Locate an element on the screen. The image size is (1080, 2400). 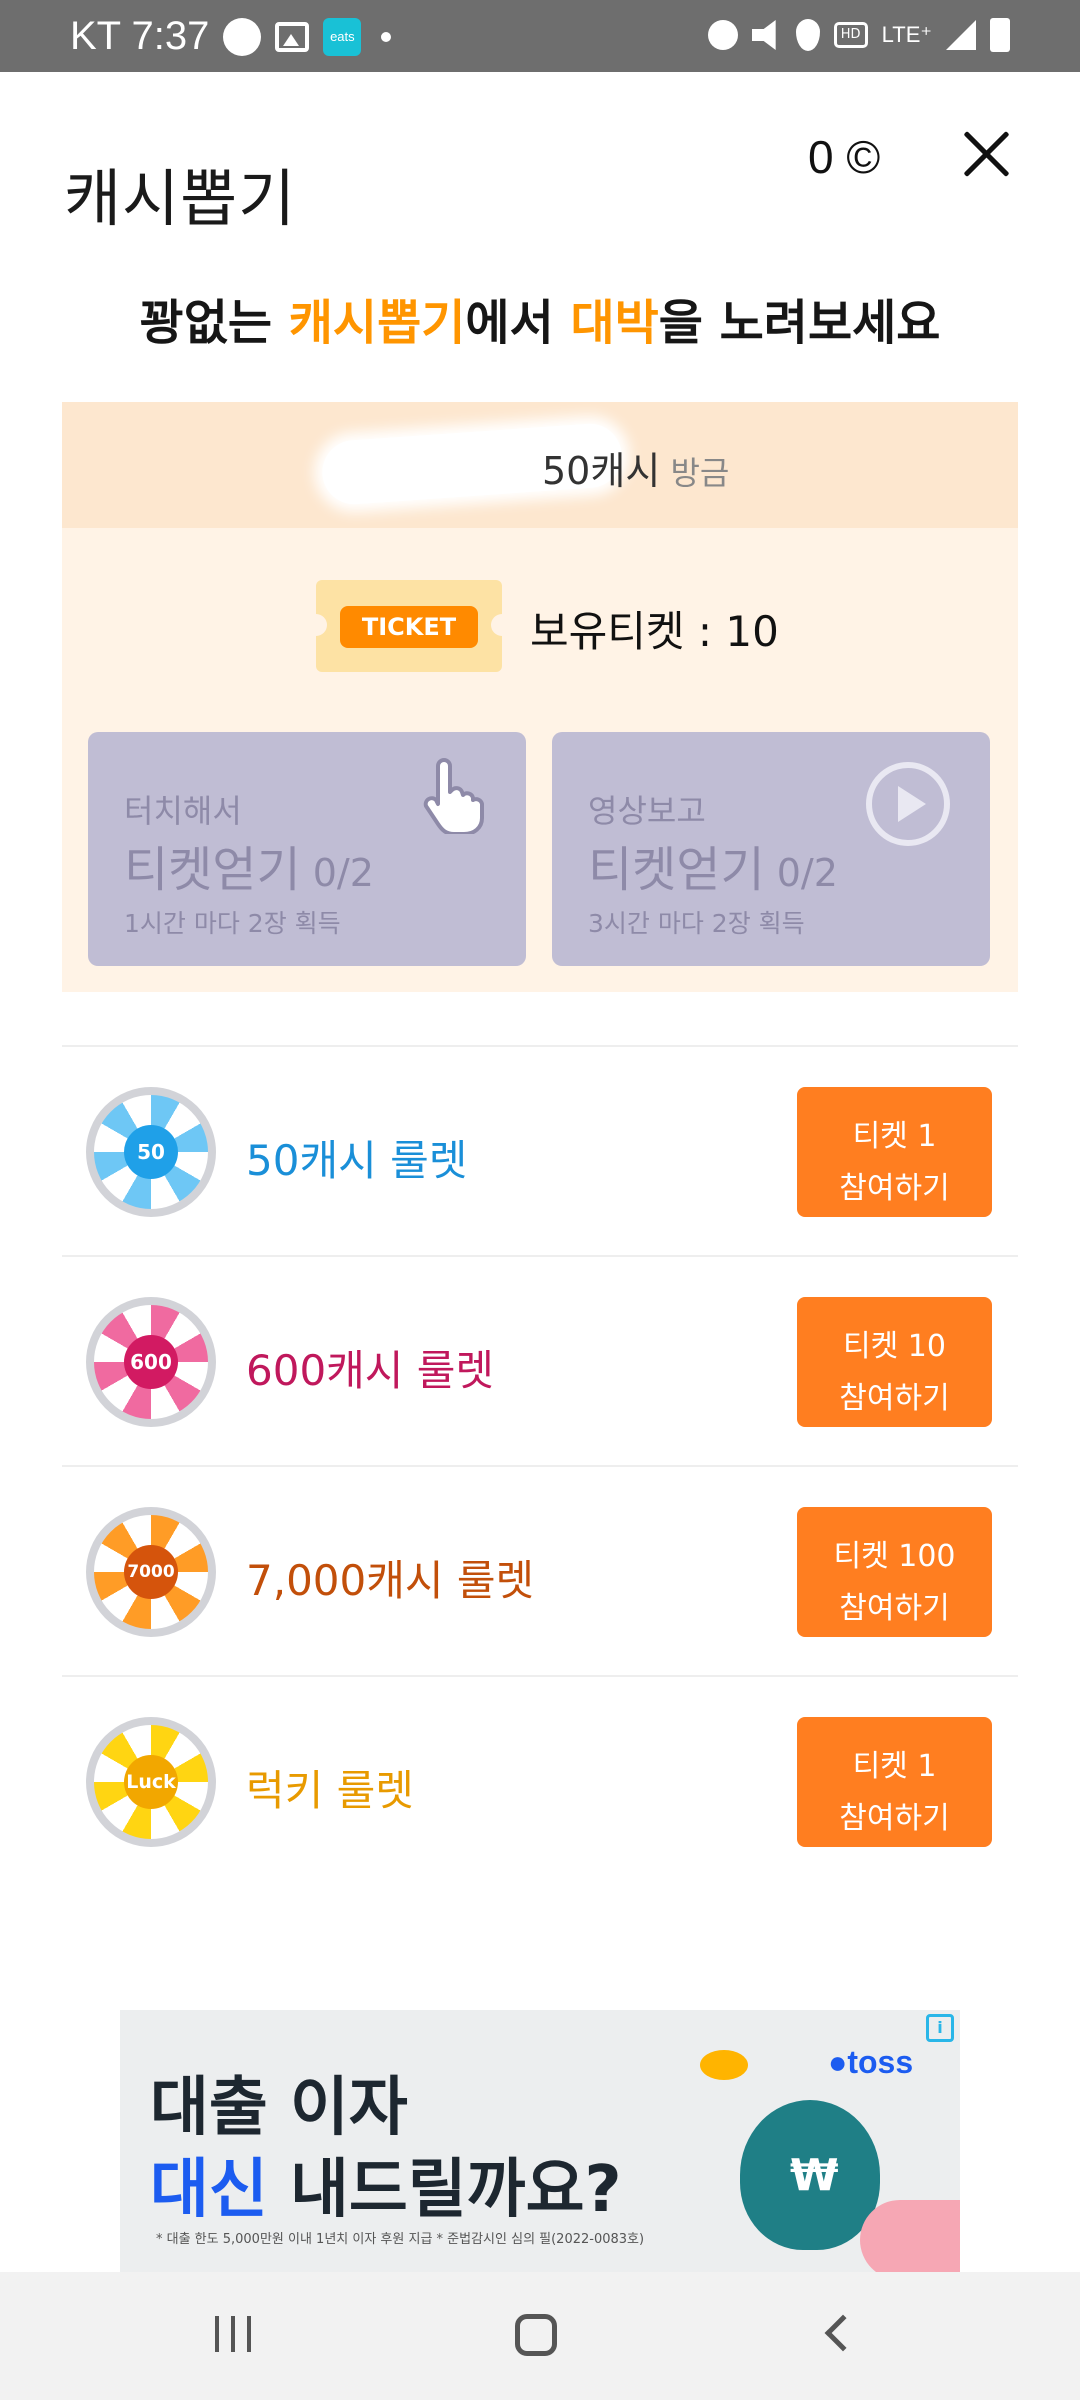
ad-headline-line2: 대신 내드릴까요? is located at coordinates (386, 2184).